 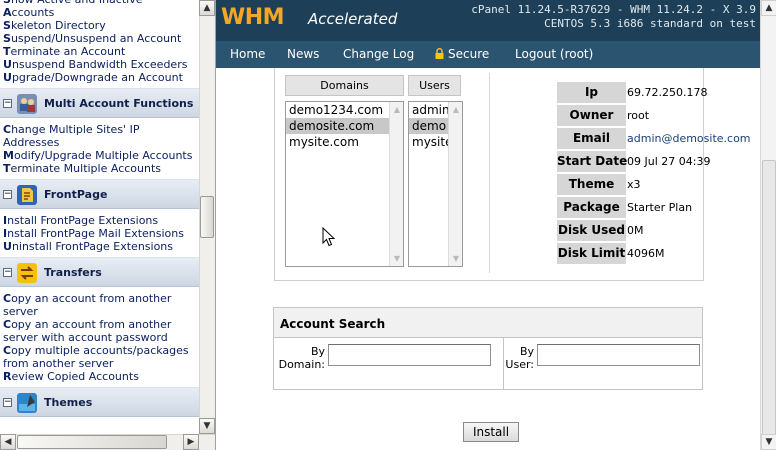 I want to click on sidebar-link: Copy an account from another server, so click(x=97, y=305).